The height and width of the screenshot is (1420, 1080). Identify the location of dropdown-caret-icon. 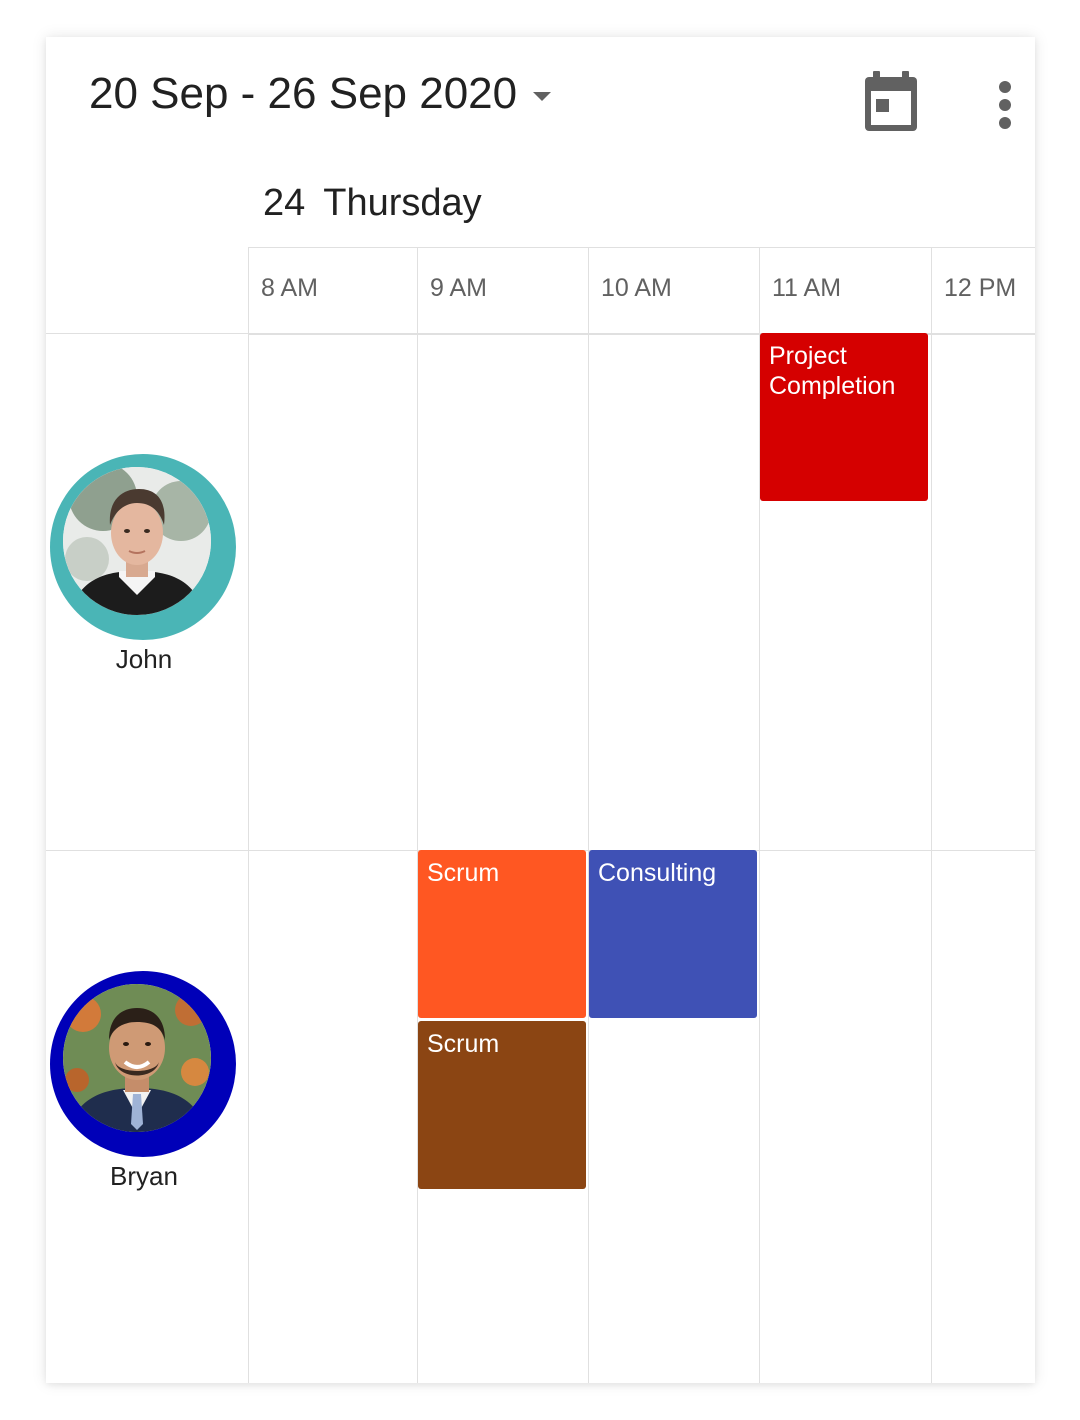
(542, 96).